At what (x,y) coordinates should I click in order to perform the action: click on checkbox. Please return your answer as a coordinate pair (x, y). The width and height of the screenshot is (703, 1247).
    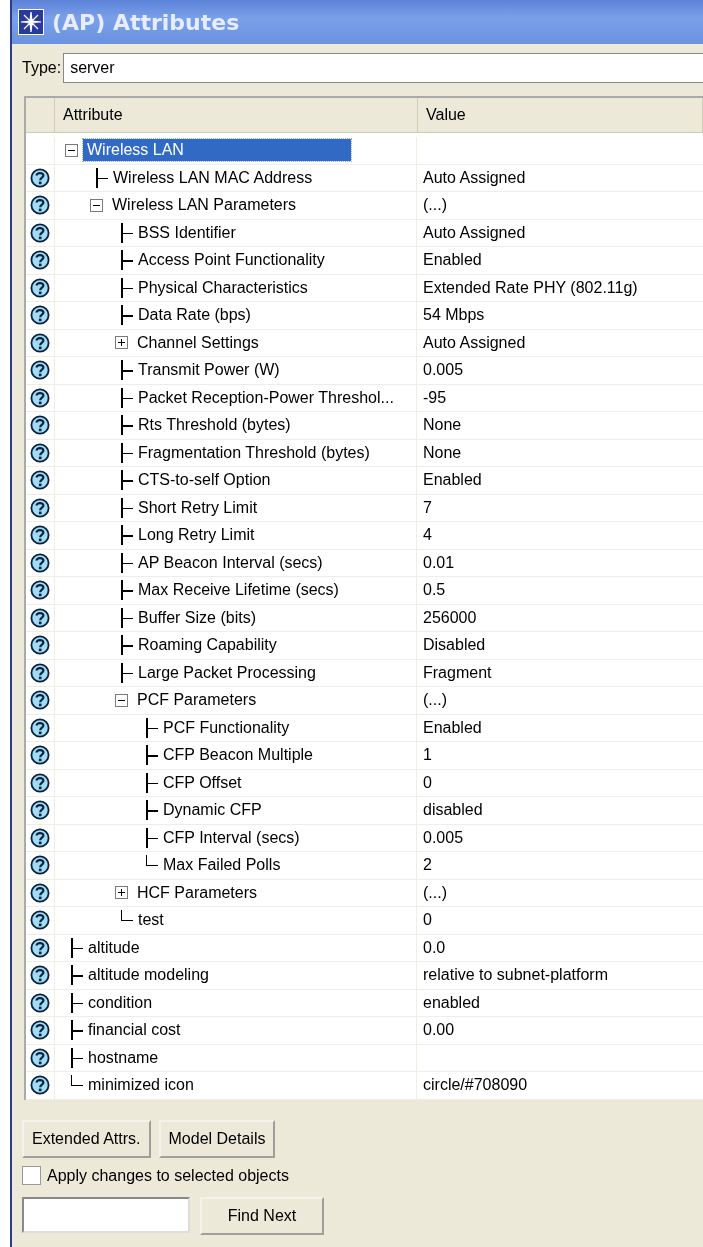
    Looking at the image, I should click on (31, 1175).